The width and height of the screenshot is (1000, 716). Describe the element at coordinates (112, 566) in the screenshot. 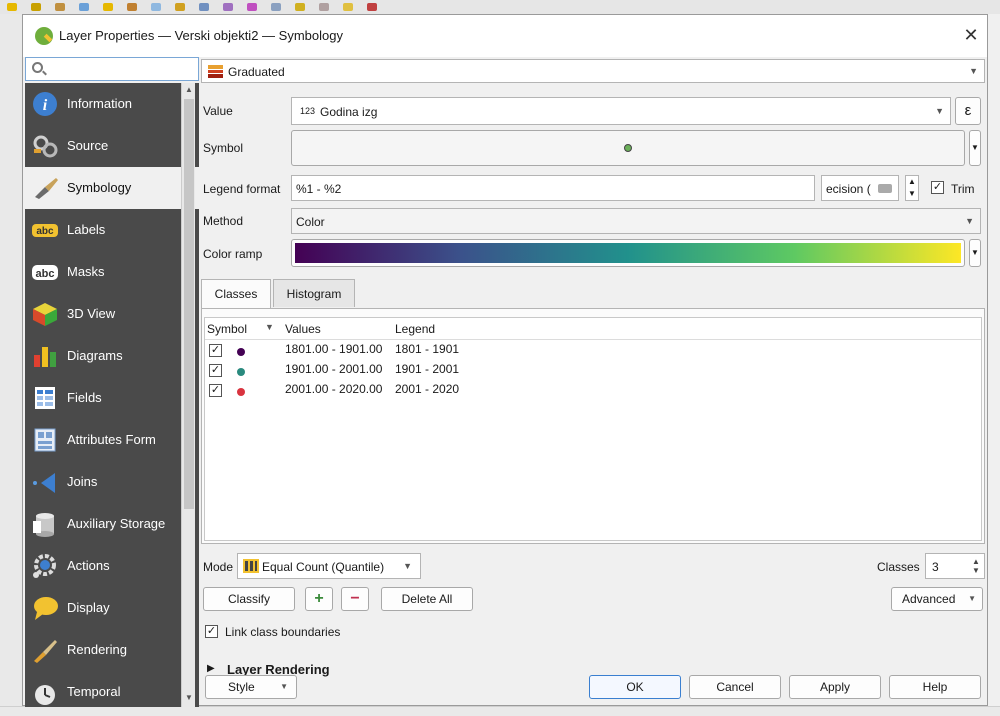

I see `sidebar-item-actions: Actions` at that location.